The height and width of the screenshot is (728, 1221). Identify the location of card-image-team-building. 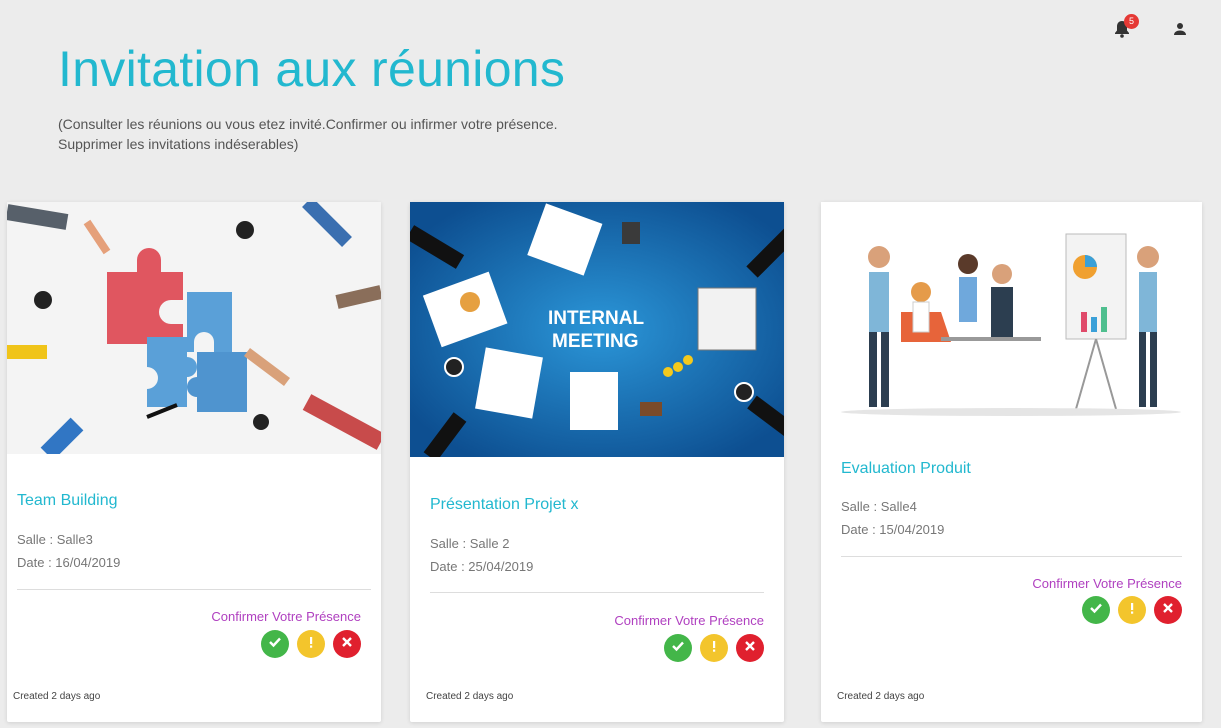
(194, 328).